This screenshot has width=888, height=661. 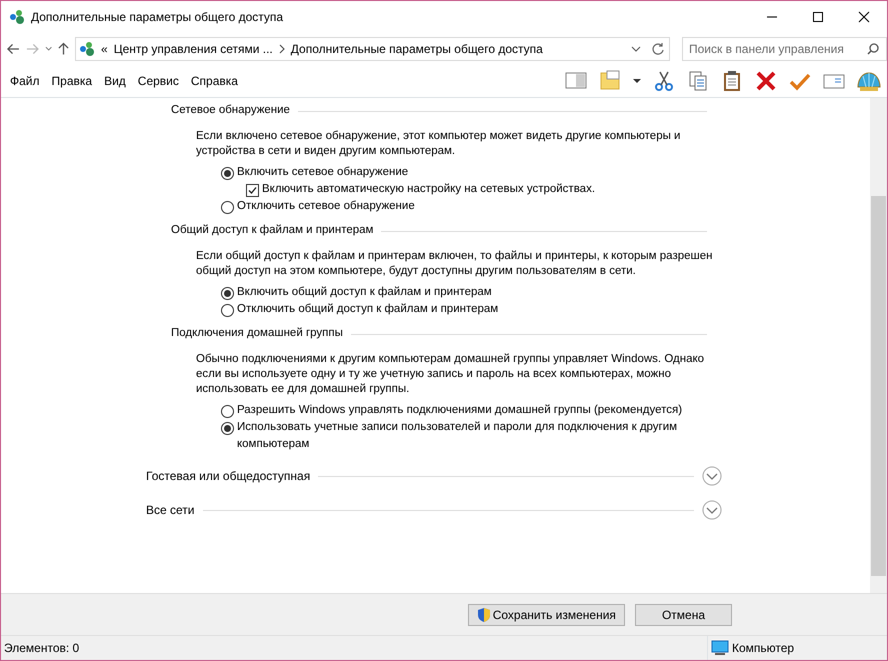 What do you see at coordinates (326, 206) in the screenshot?
I see `option-label: Отключить сетевое обнаружение` at bounding box center [326, 206].